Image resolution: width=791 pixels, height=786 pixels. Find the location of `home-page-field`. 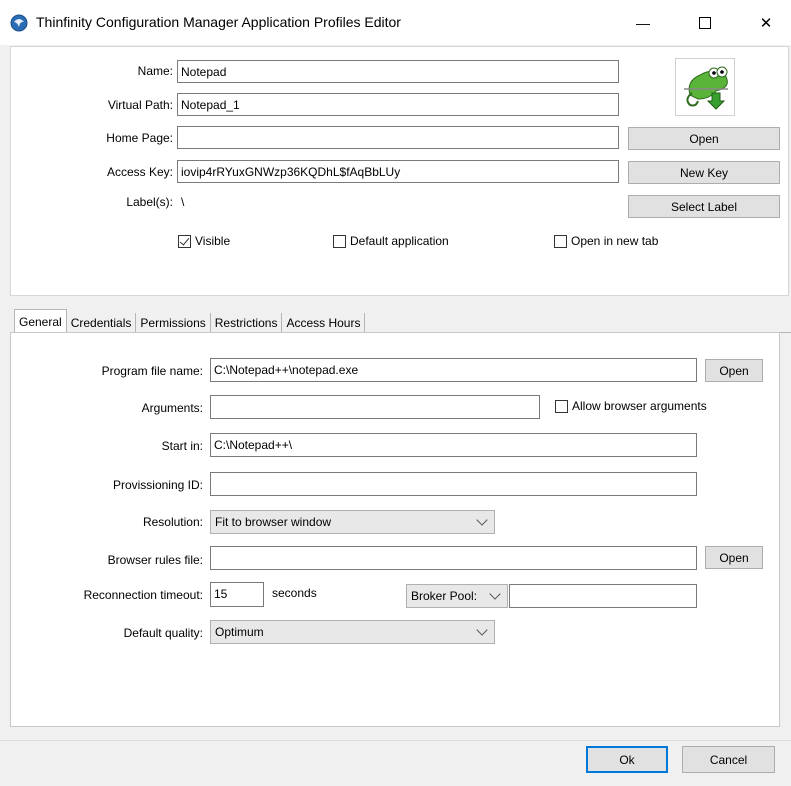

home-page-field is located at coordinates (398, 137).